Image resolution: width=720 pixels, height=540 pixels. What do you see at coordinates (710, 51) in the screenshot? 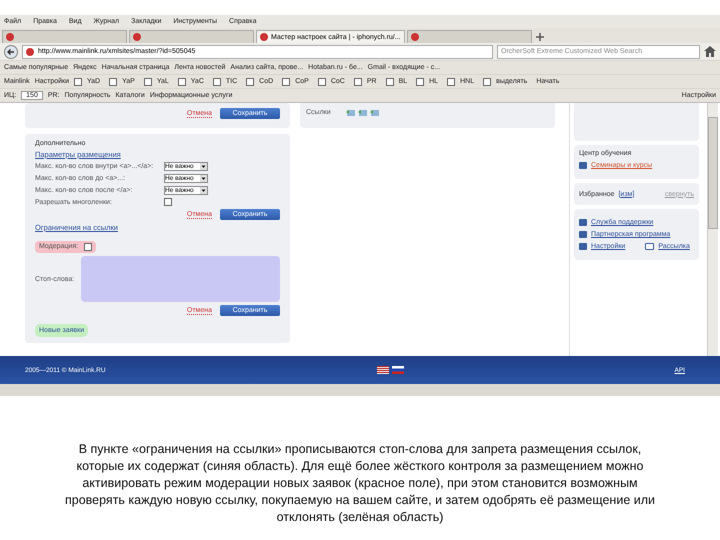
I see `home-icon` at bounding box center [710, 51].